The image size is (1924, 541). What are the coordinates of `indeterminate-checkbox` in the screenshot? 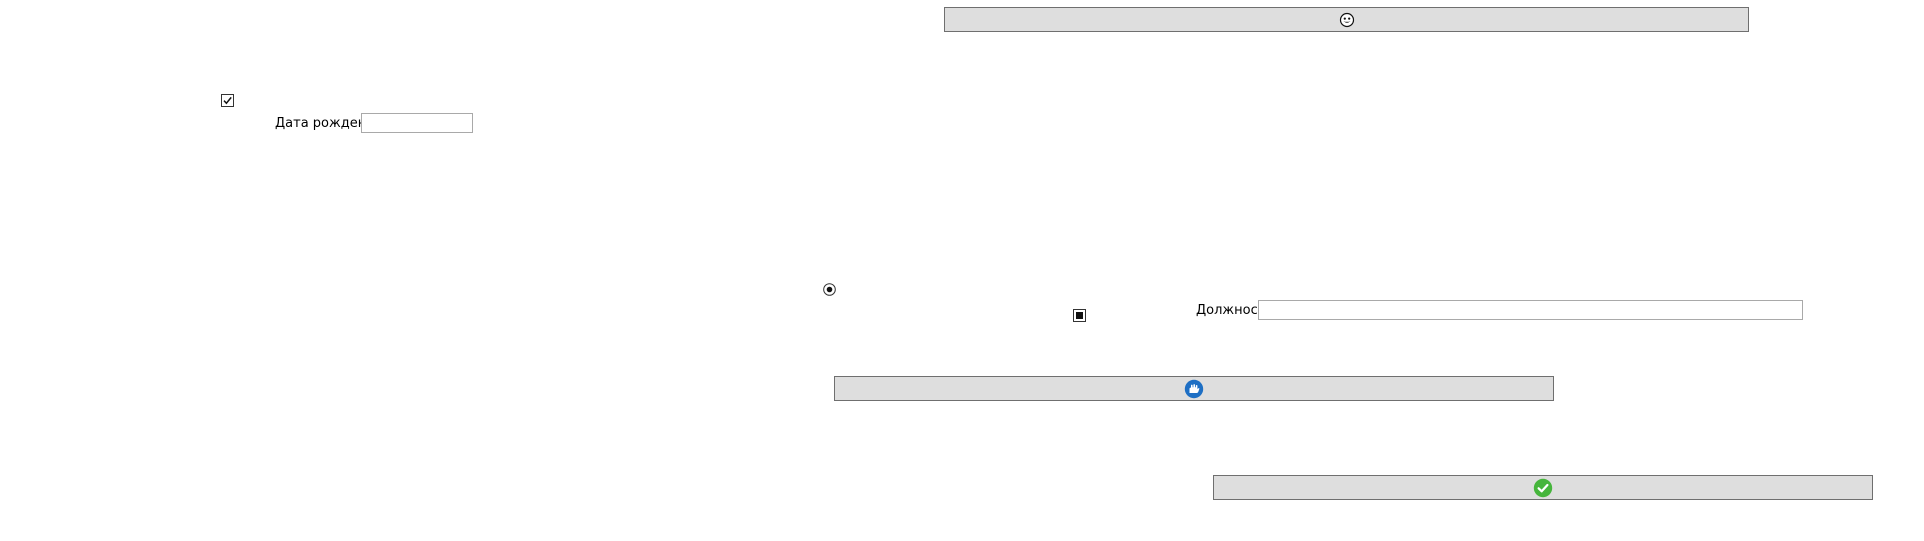 It's located at (1079, 315).